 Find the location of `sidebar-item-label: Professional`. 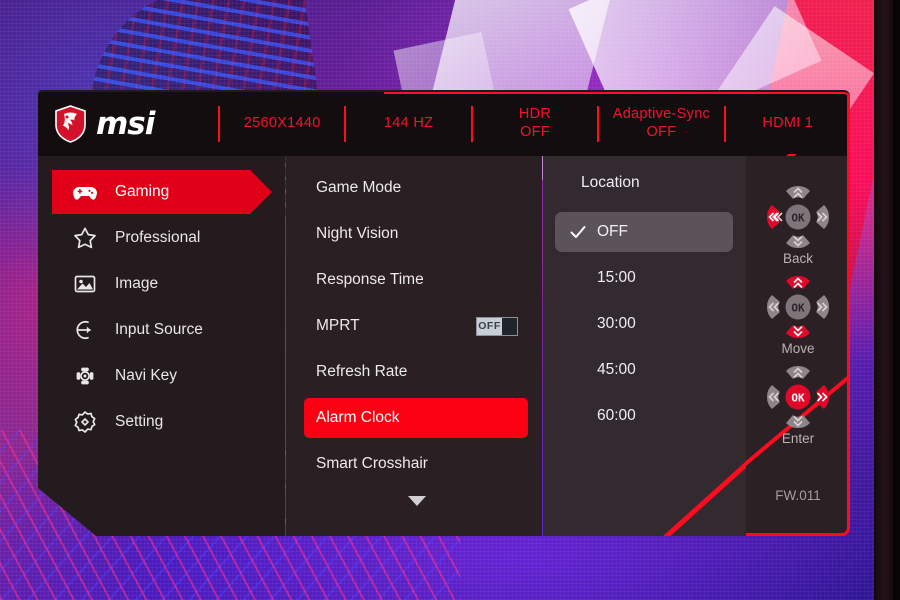

sidebar-item-label: Professional is located at coordinates (158, 237).